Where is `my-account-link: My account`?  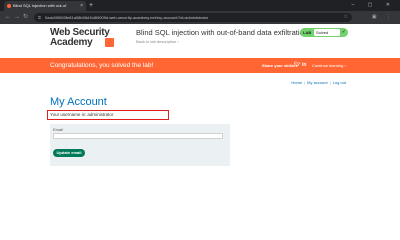 my-account-link: My account is located at coordinates (317, 82).